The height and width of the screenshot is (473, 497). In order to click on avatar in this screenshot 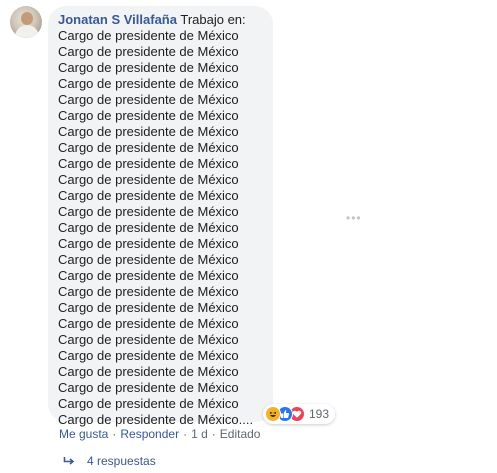, I will do `click(26, 22)`.